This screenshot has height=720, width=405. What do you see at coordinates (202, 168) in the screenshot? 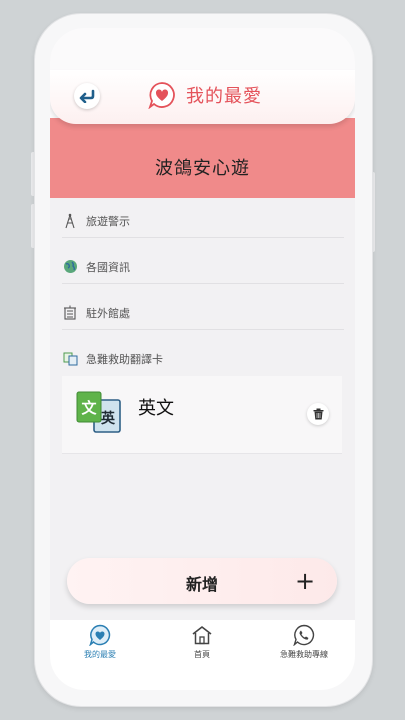
I see `app-name: 波鴿安心遊` at bounding box center [202, 168].